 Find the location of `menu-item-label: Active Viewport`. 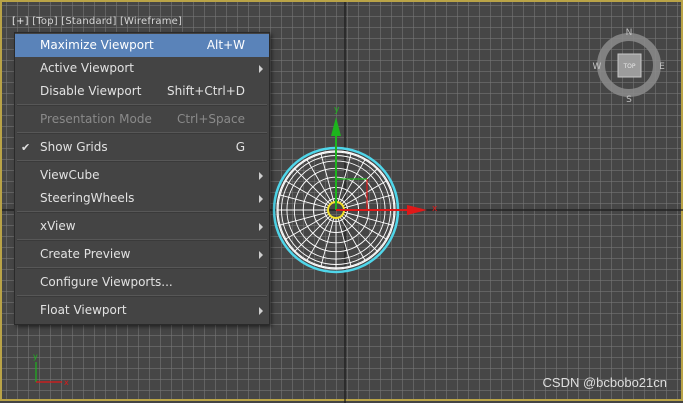

menu-item-label: Active Viewport is located at coordinates (87, 68).